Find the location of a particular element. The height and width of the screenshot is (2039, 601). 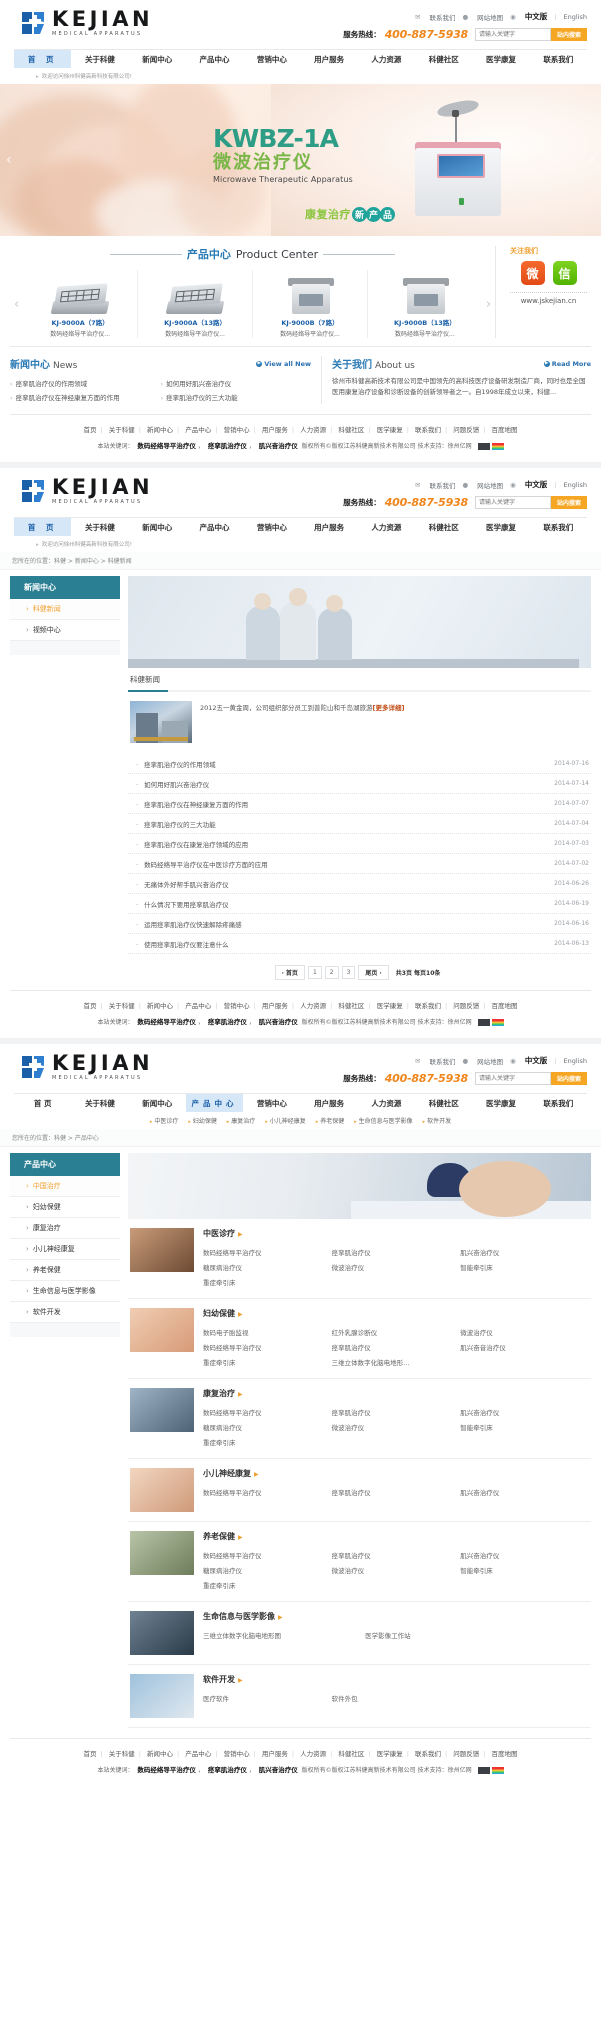

page-first-button: · 首页 is located at coordinates (289, 972).